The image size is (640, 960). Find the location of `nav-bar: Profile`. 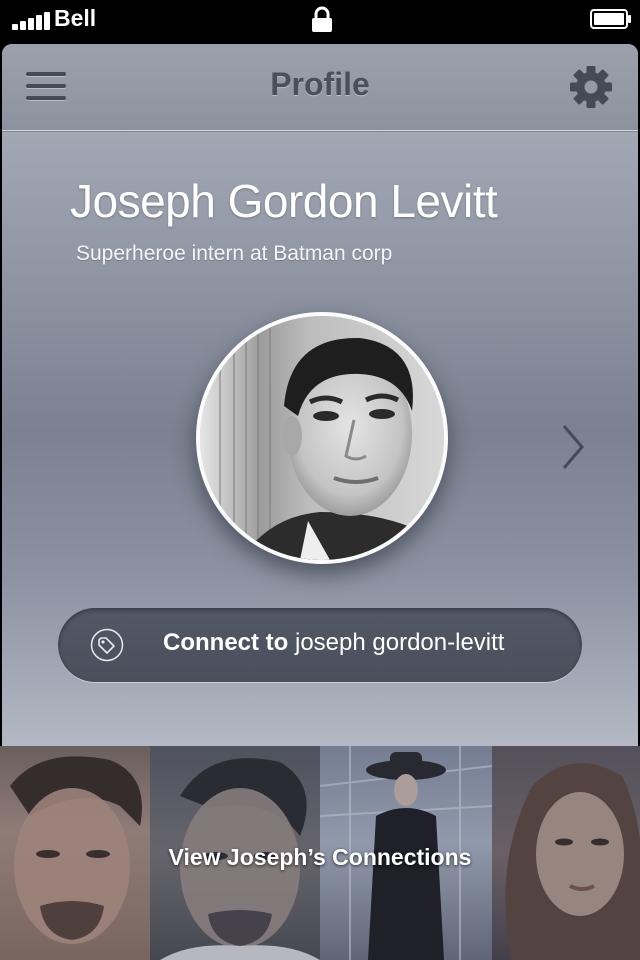

nav-bar: Profile is located at coordinates (320, 87).